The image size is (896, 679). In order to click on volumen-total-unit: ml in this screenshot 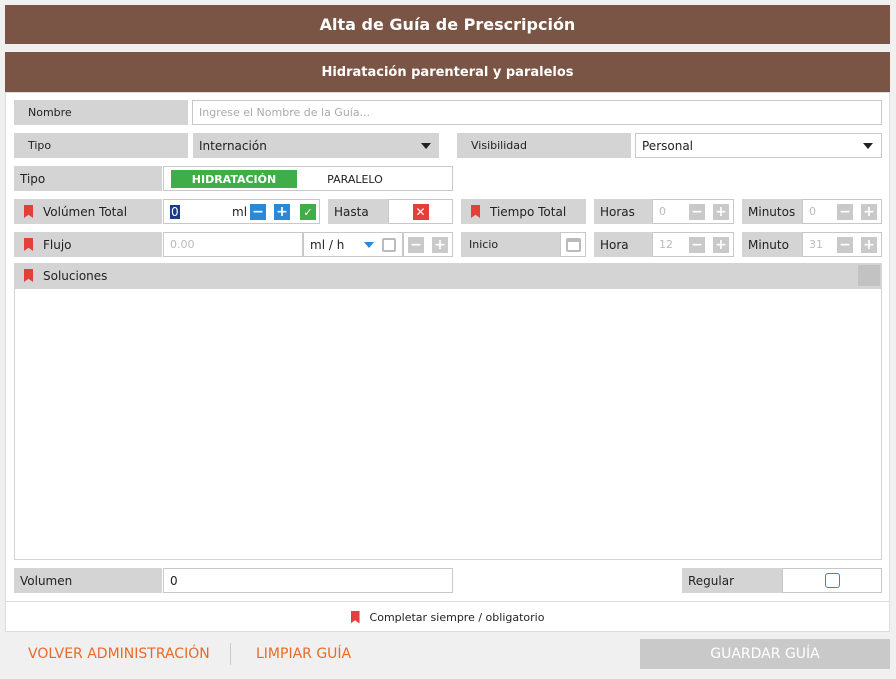, I will do `click(240, 211)`.